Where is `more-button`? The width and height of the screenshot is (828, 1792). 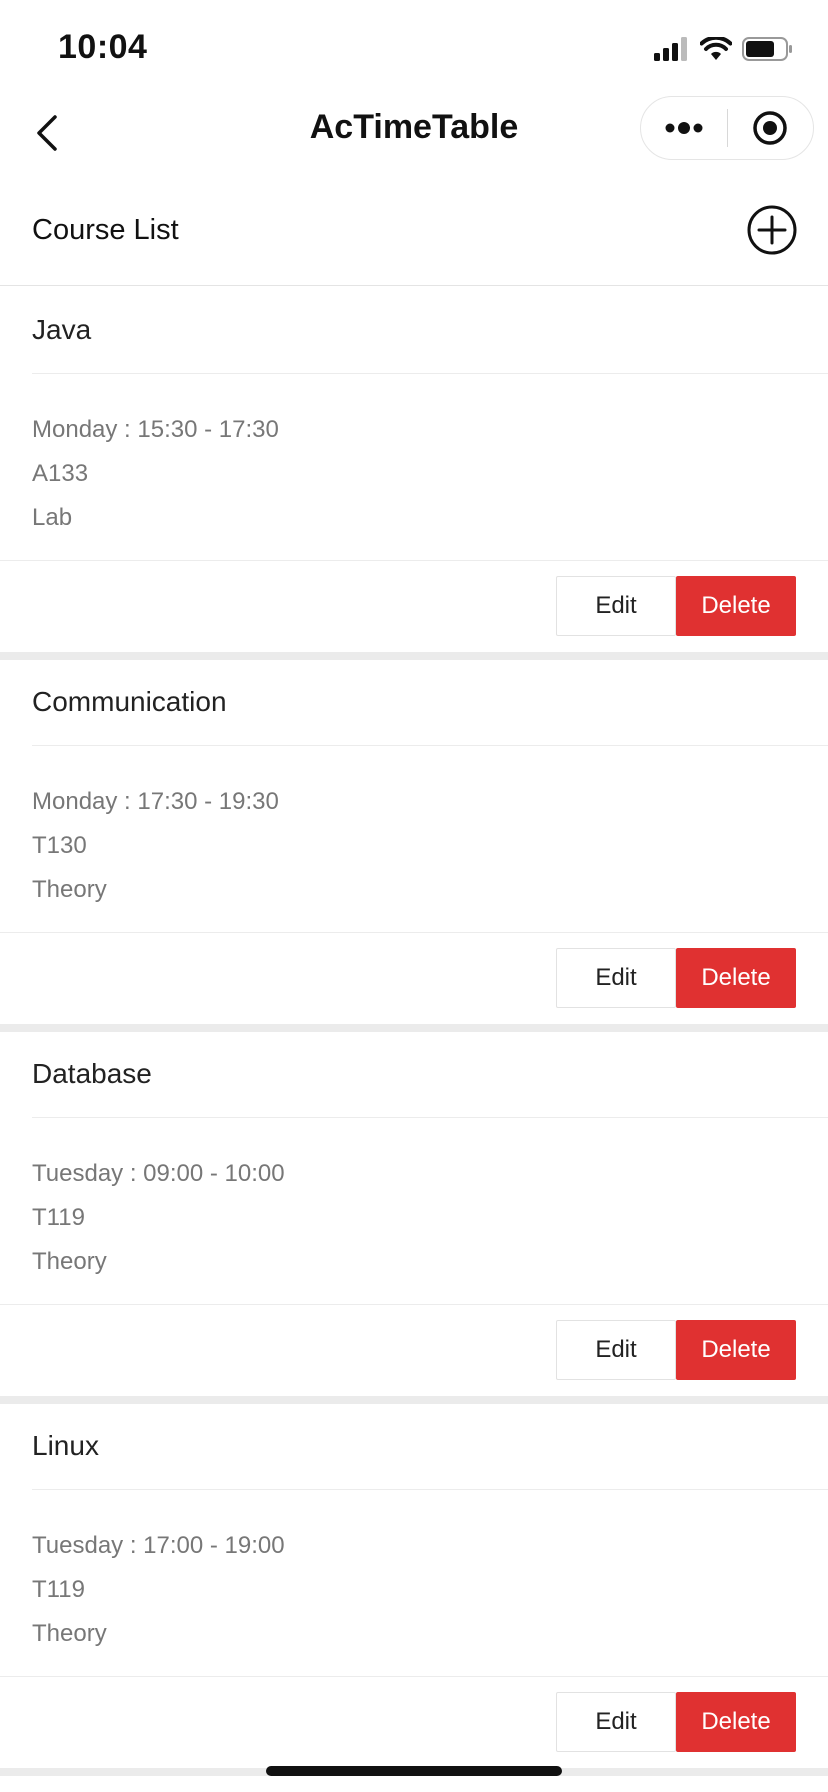 more-button is located at coordinates (684, 128).